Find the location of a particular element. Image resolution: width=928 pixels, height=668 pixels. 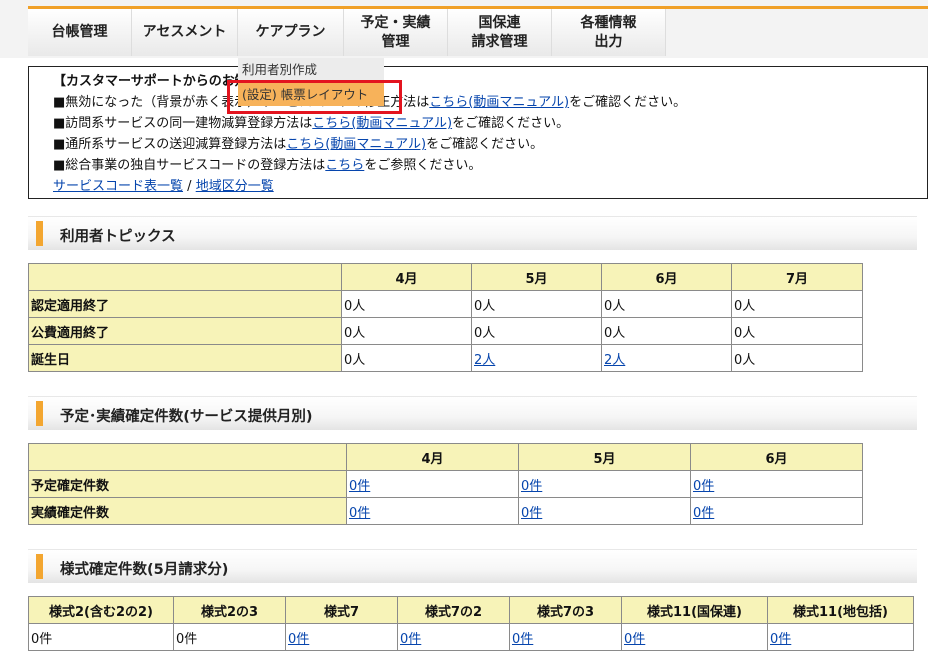

month-header: 7月 is located at coordinates (797, 277).